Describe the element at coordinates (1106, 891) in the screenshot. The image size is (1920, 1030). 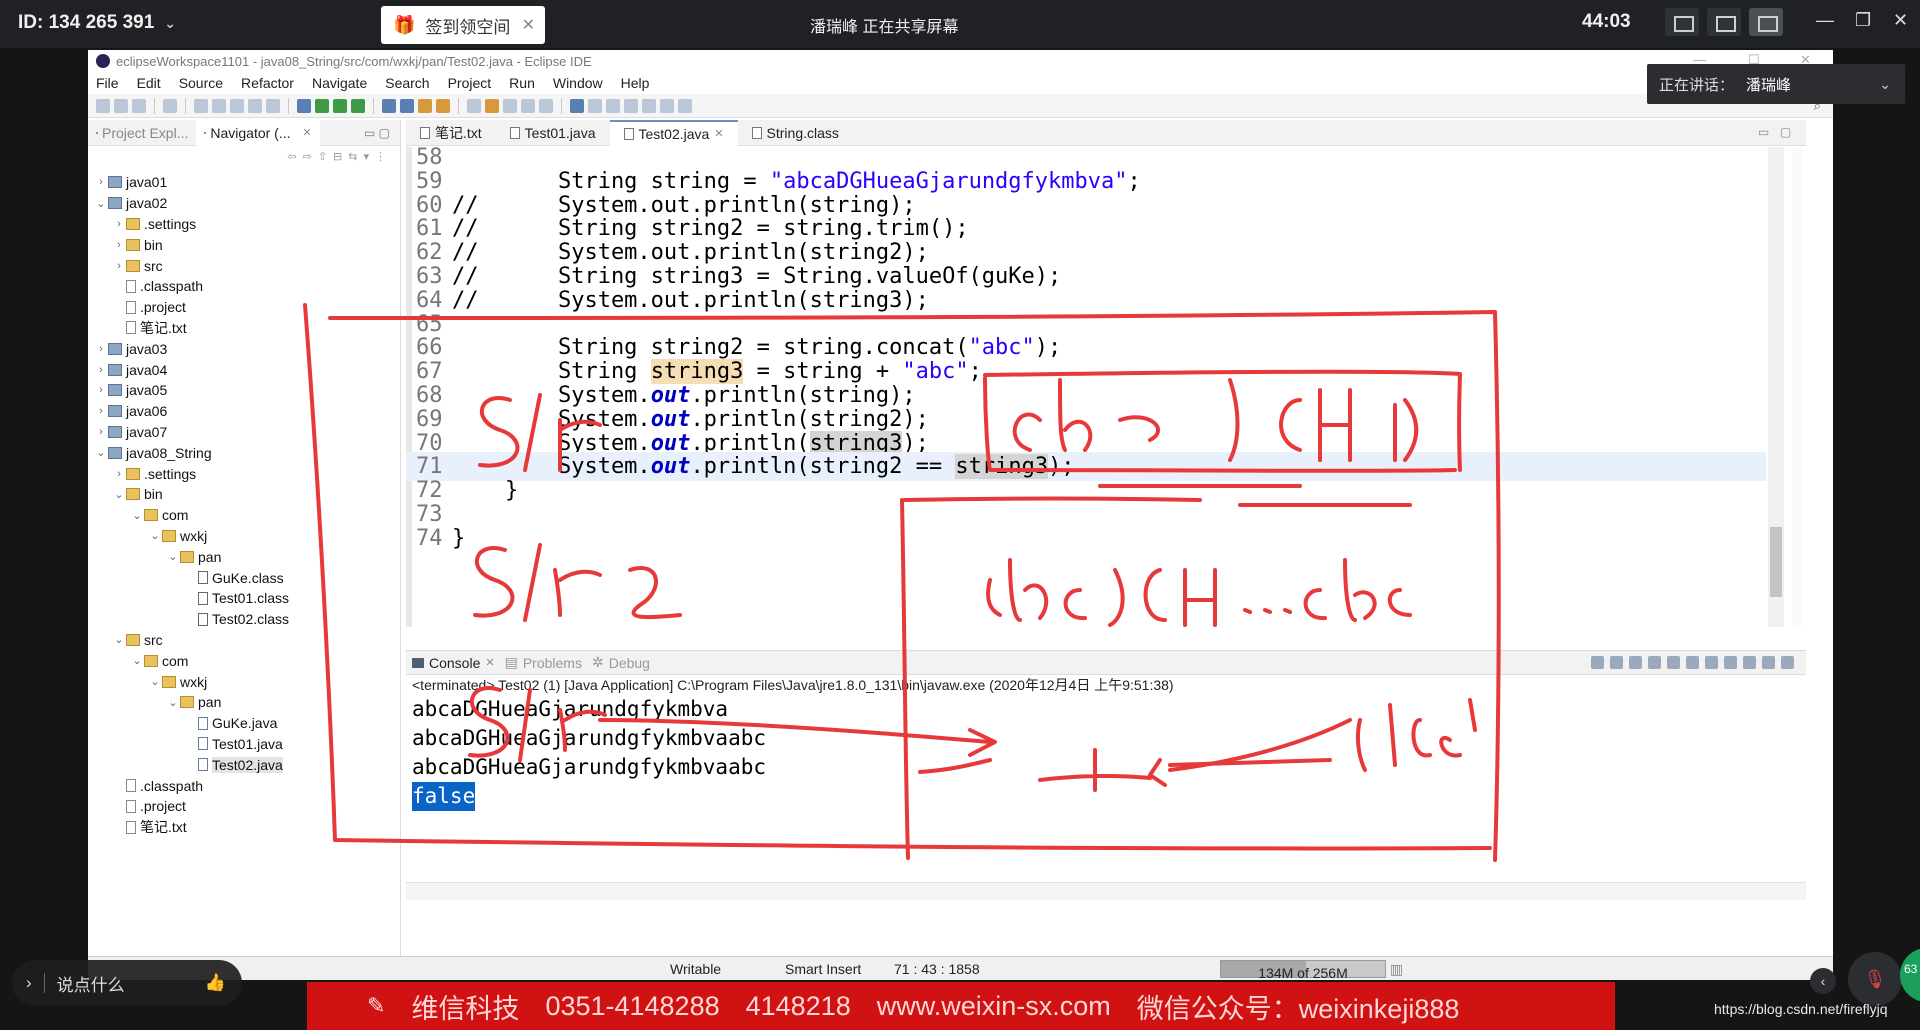
I see `console-hscrollbar` at that location.